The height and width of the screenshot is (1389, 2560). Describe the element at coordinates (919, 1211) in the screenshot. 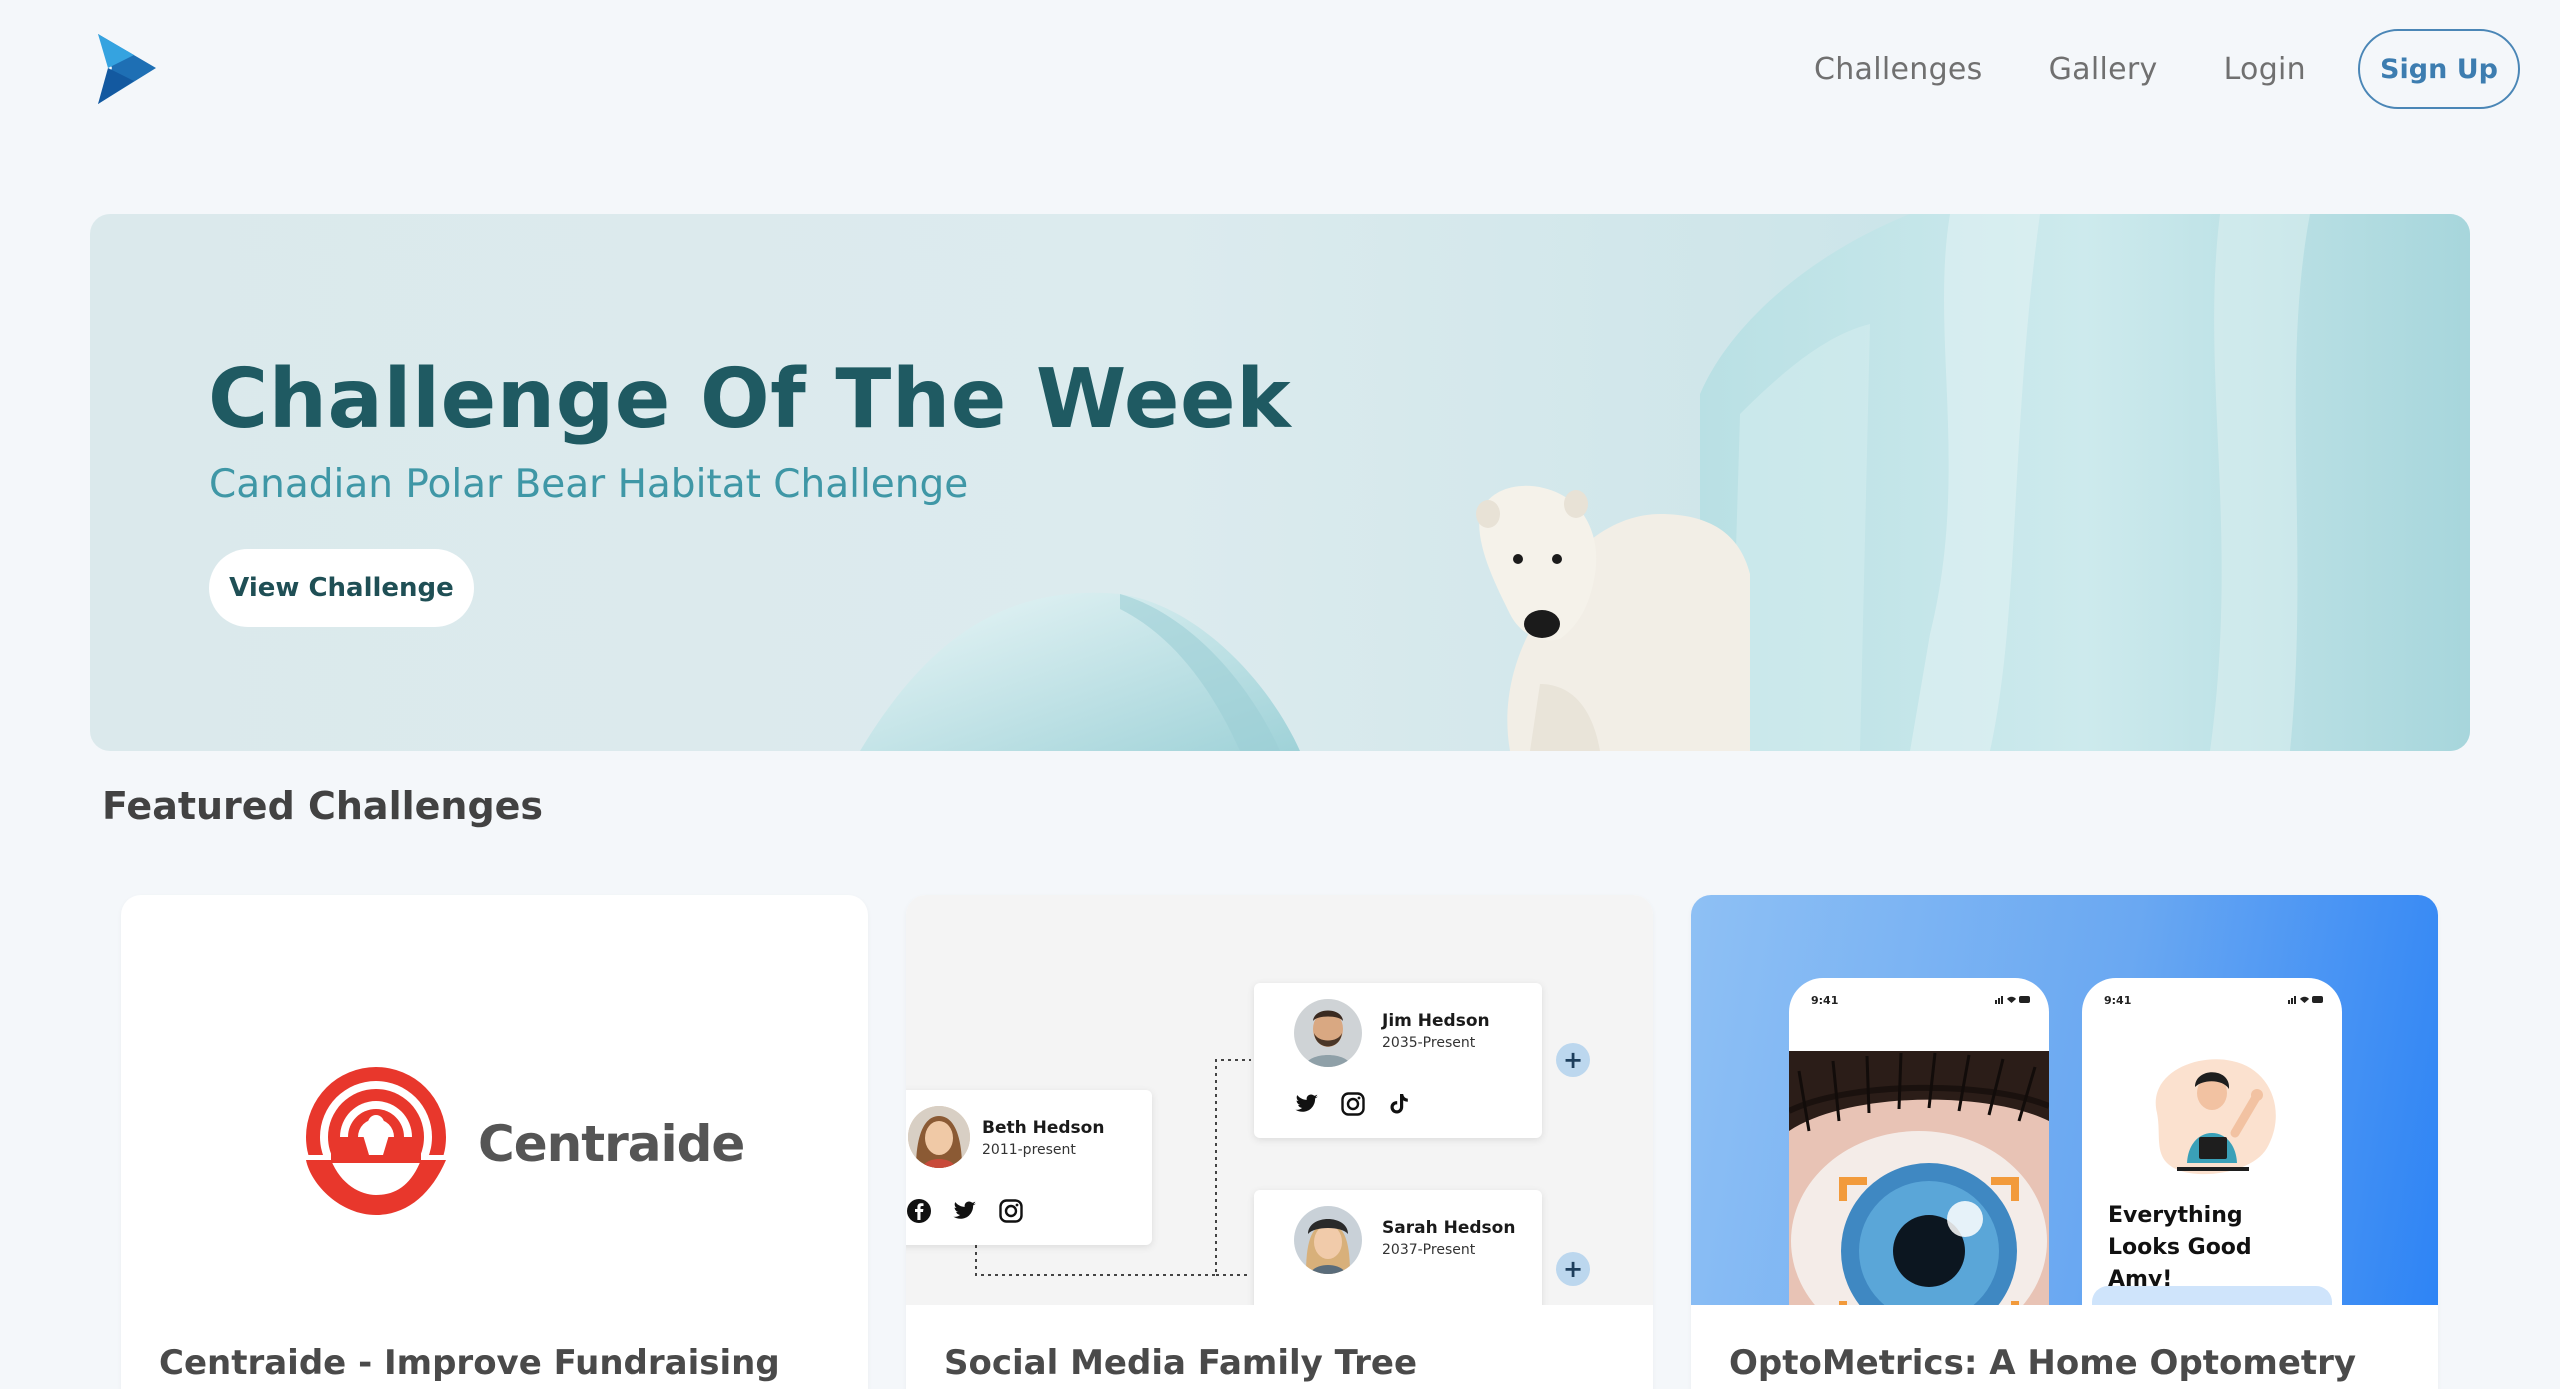

I see `facebook-icon` at that location.